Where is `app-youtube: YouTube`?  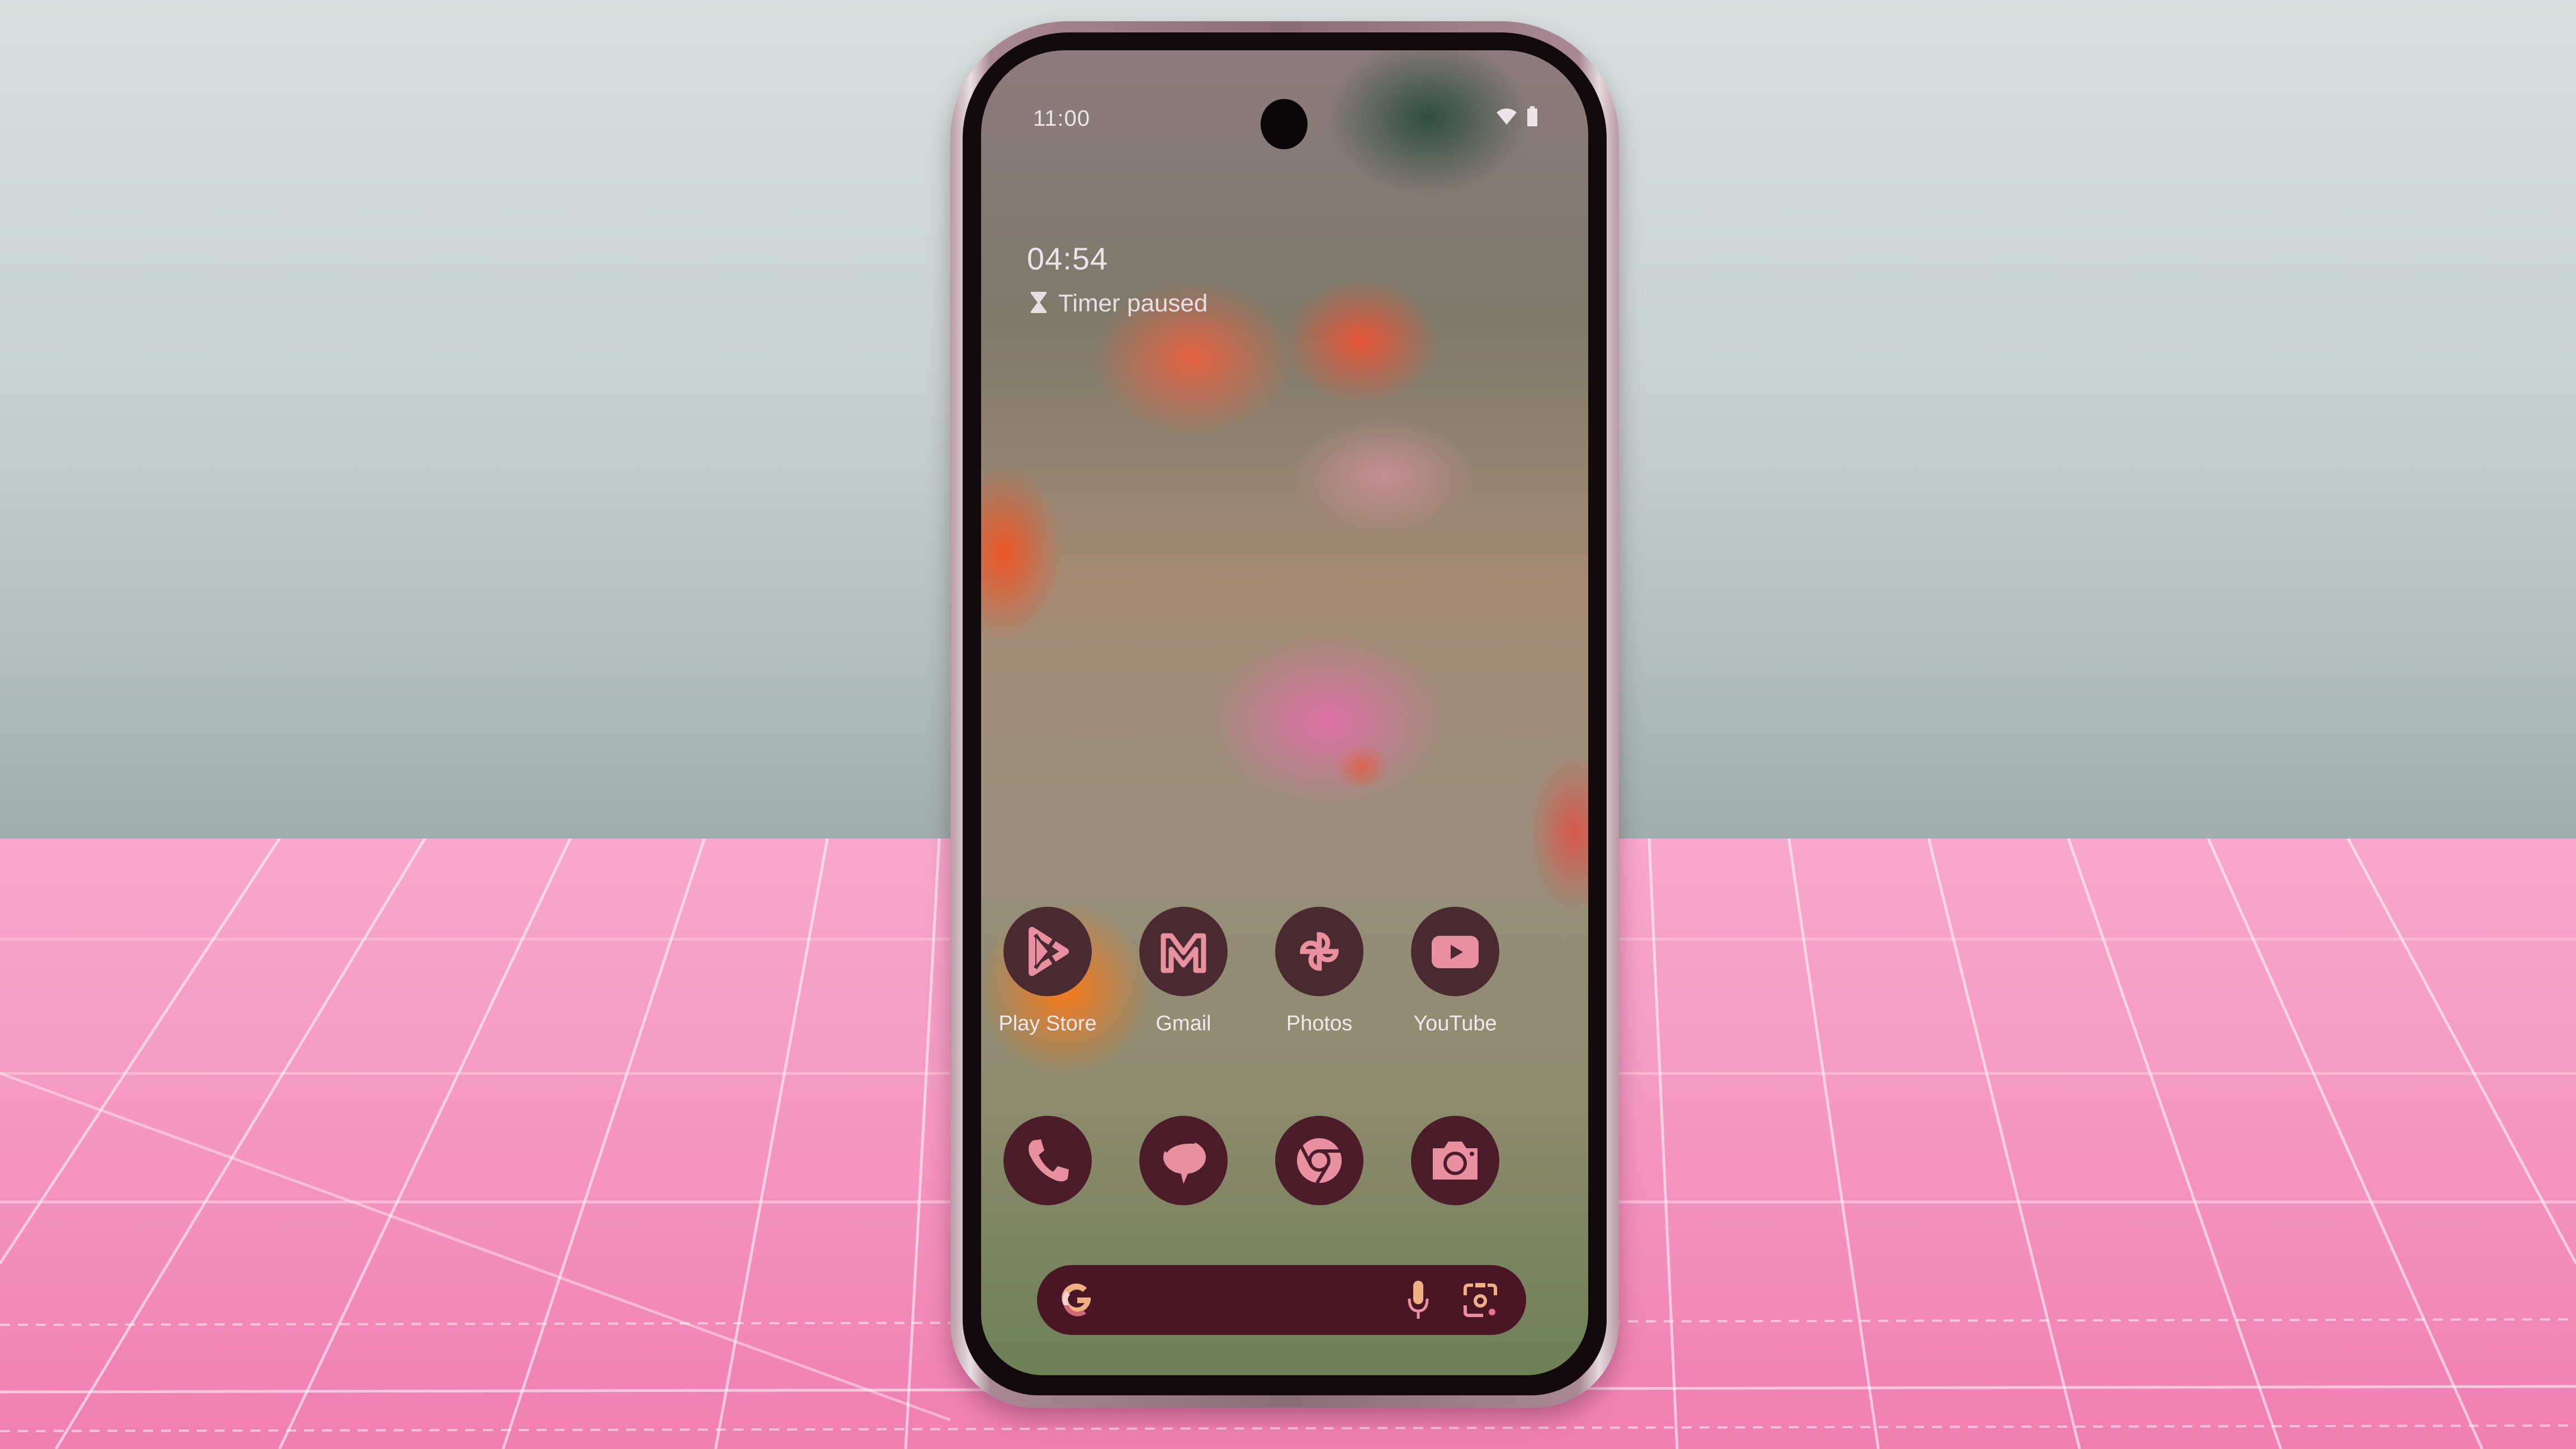
app-youtube: YouTube is located at coordinates (1455, 972).